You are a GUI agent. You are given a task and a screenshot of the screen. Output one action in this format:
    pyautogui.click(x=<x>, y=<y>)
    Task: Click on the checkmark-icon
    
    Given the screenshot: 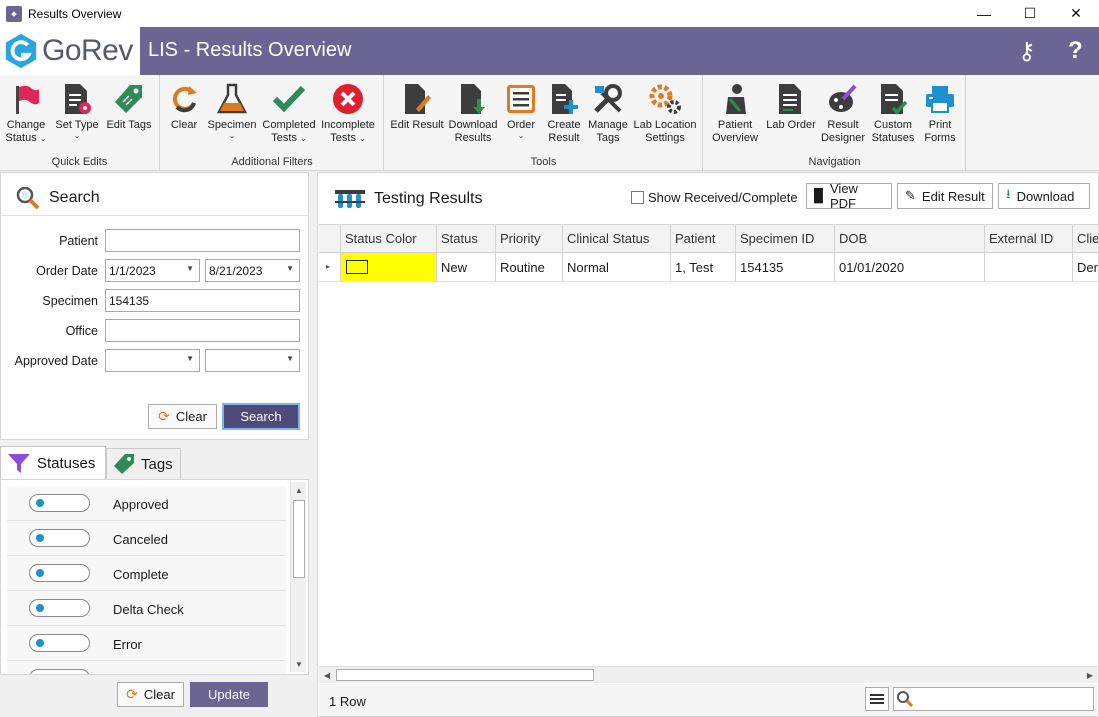 What is the action you would take?
    pyautogui.click(x=289, y=99)
    